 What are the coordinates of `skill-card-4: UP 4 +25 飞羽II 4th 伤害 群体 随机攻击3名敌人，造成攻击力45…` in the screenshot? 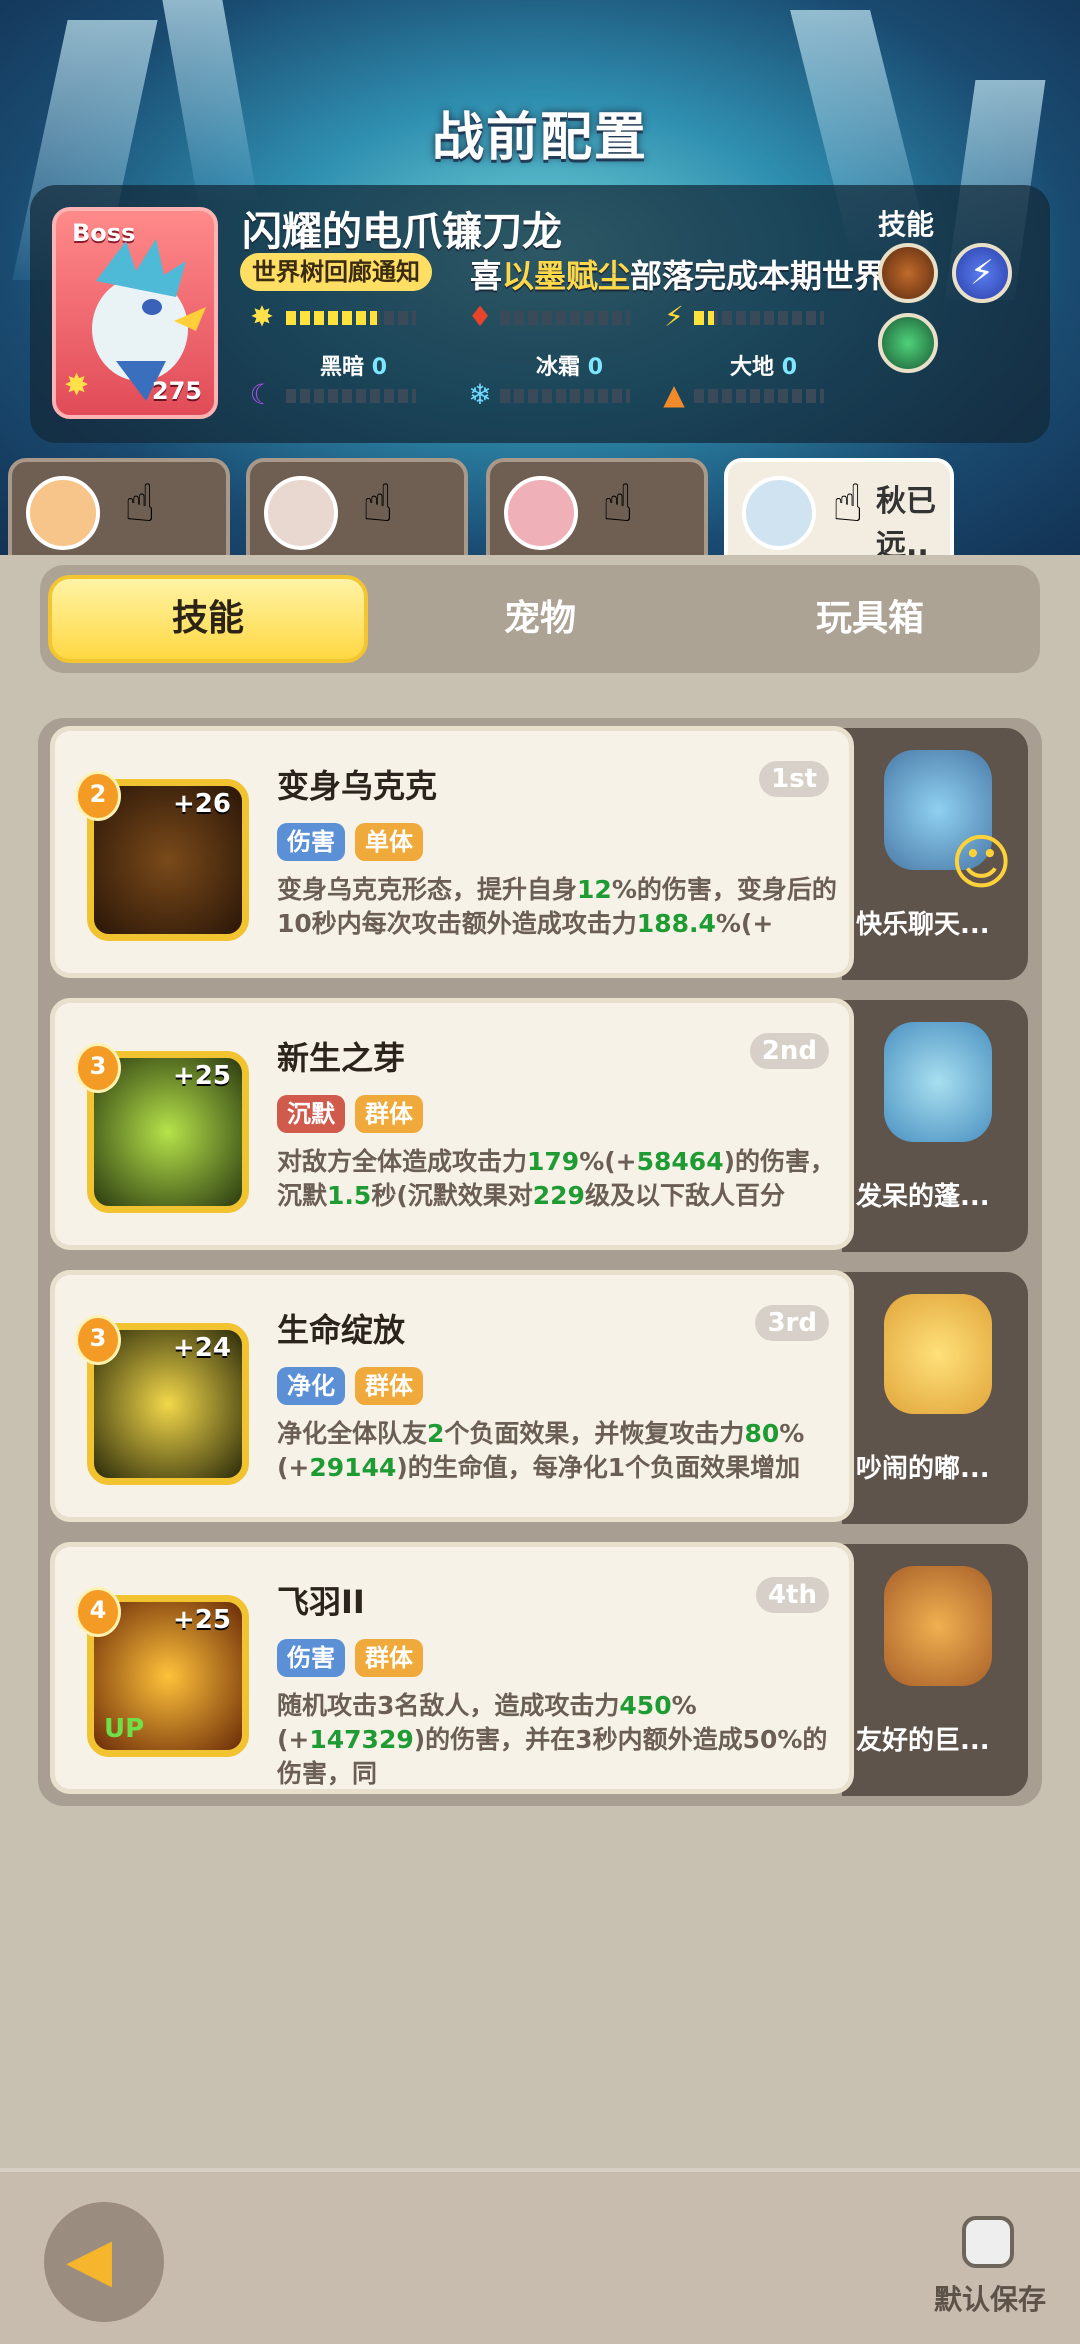 It's located at (452, 1668).